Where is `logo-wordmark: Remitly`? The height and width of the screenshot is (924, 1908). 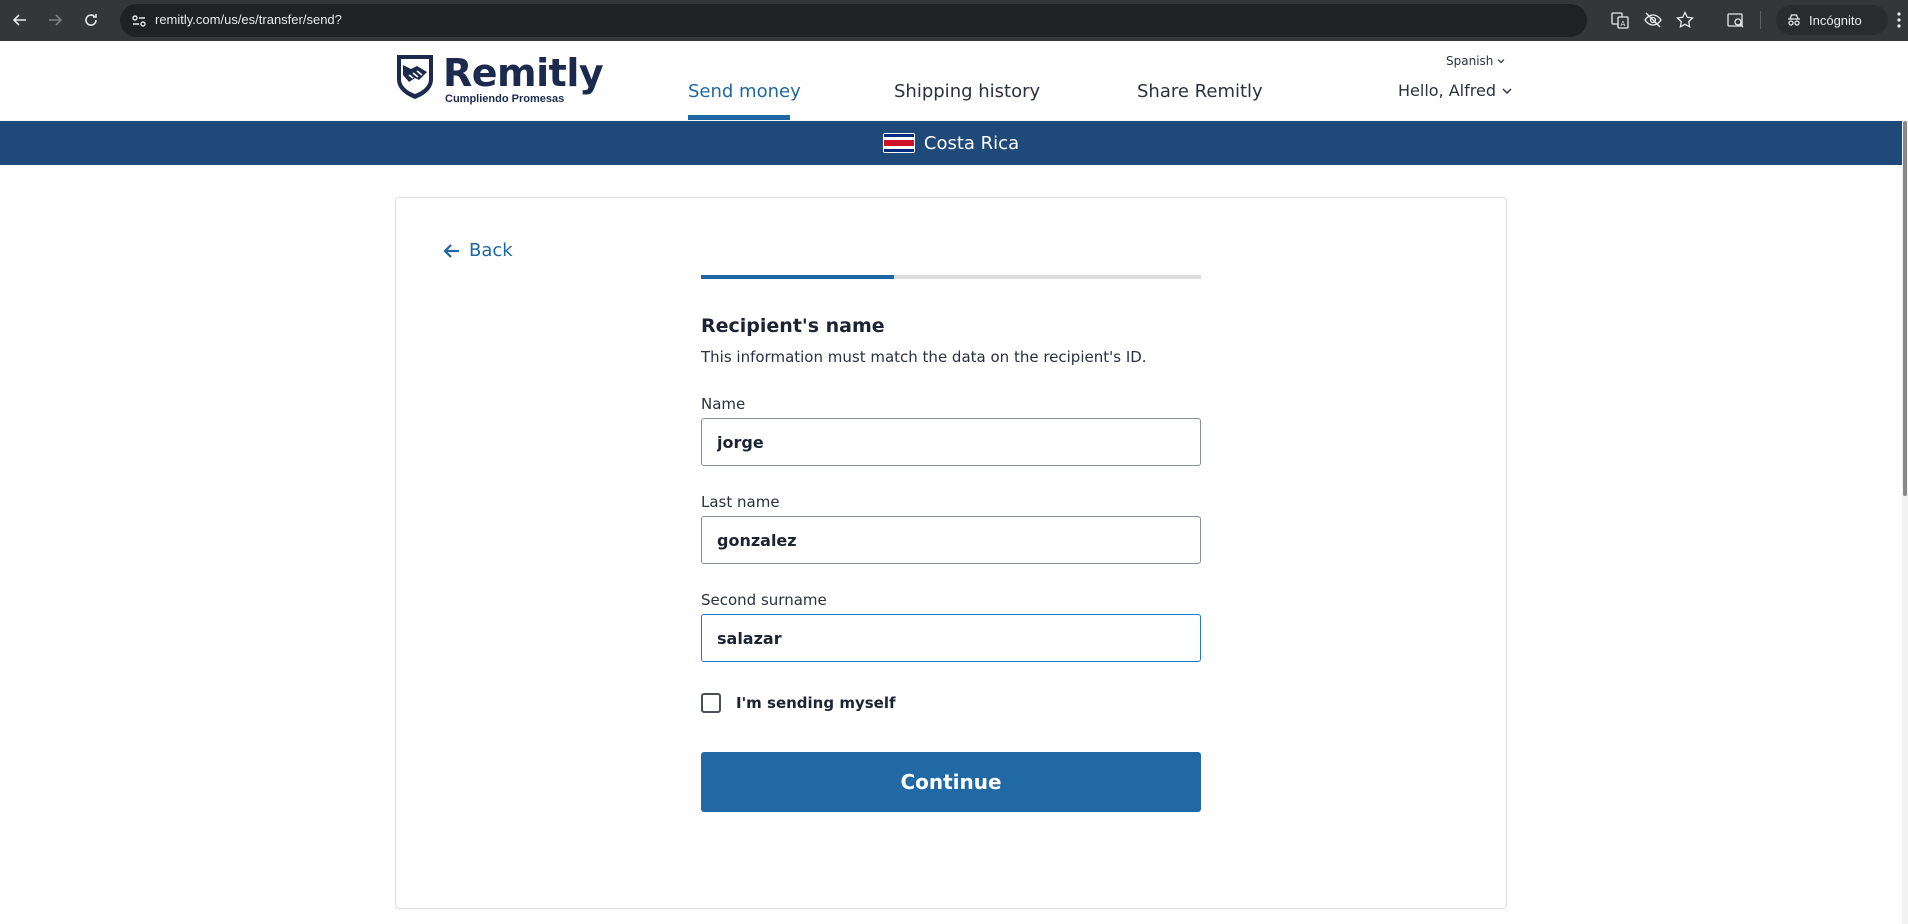 logo-wordmark: Remitly is located at coordinates (523, 73).